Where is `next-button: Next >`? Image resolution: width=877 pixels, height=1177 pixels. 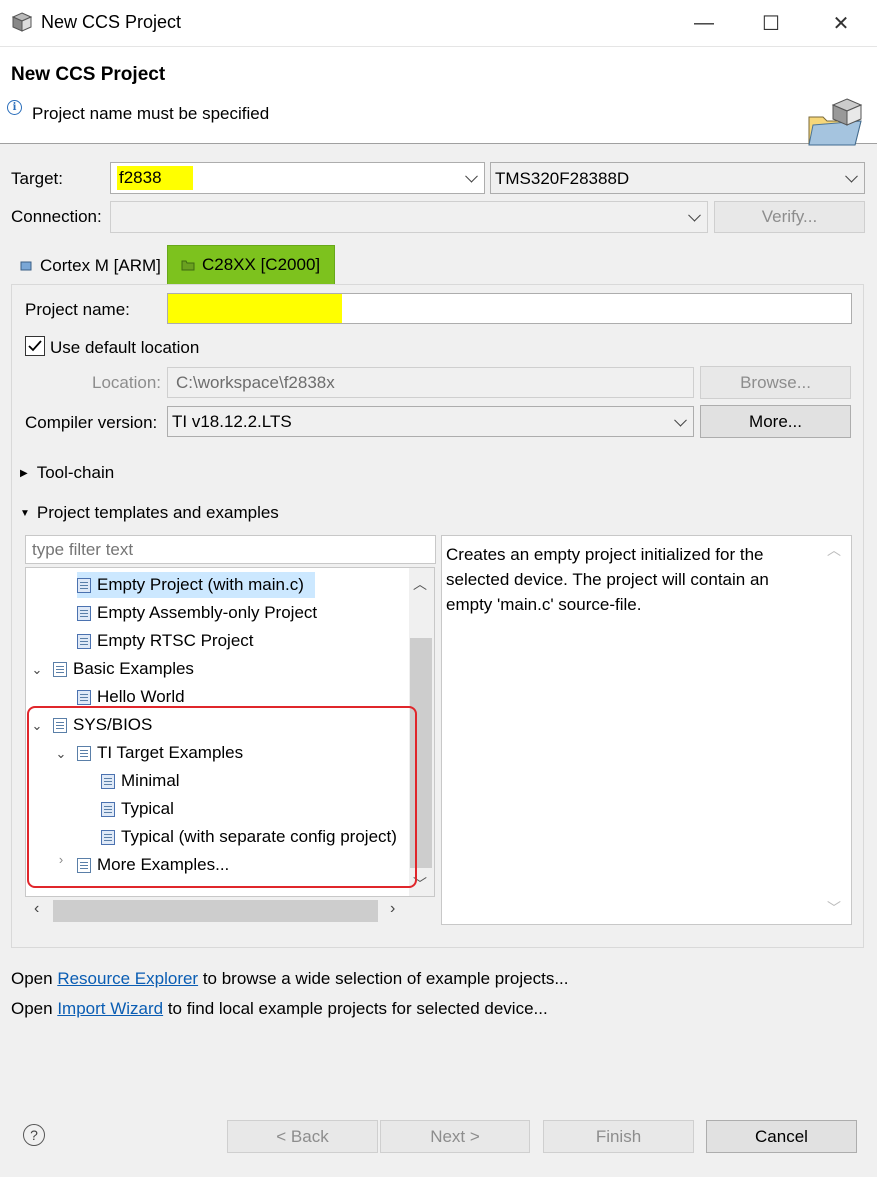
next-button: Next > is located at coordinates (455, 1136).